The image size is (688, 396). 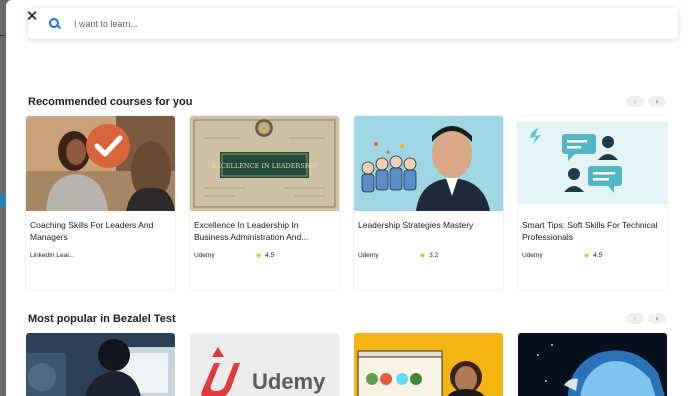 I want to click on search-icon, so click(x=55, y=24).